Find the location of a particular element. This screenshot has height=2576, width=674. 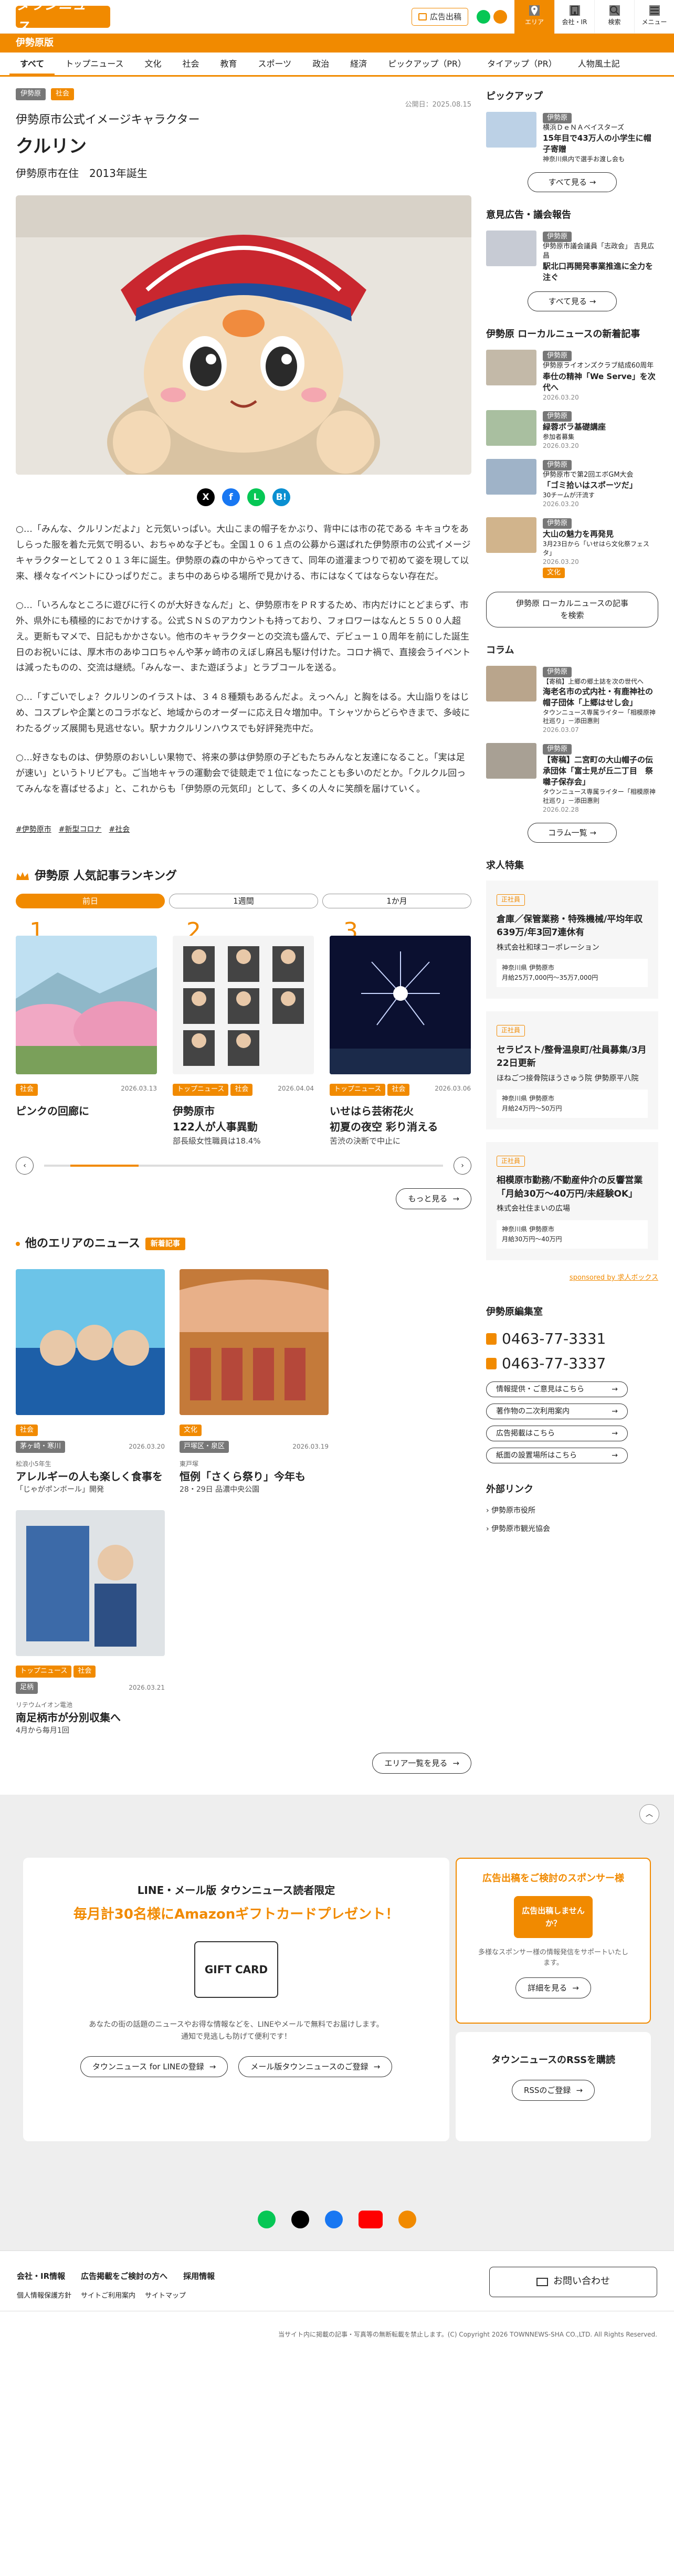

bullet-icon is located at coordinates (18, 1243).